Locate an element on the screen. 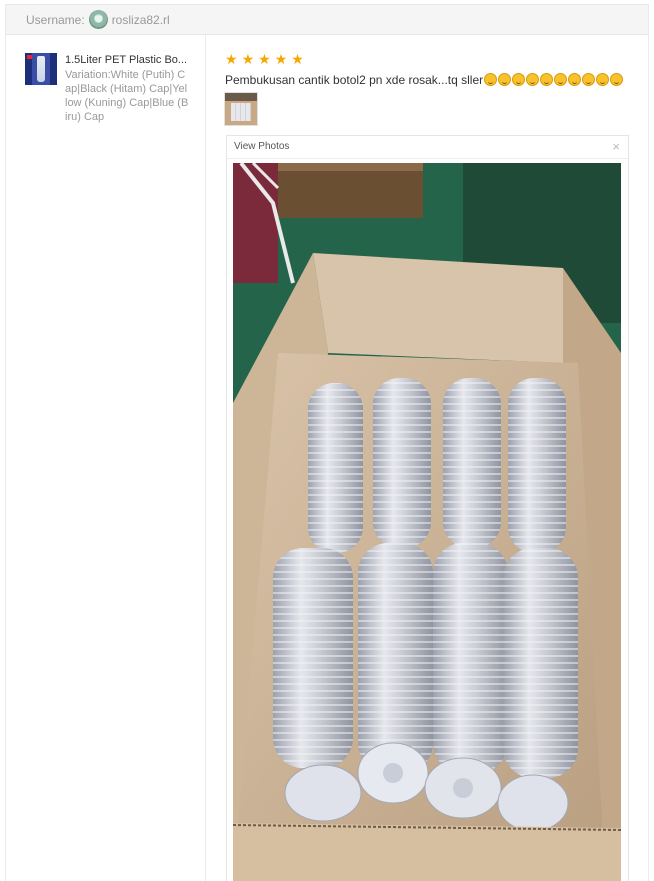  username: rosliza82.rl is located at coordinates (141, 20).